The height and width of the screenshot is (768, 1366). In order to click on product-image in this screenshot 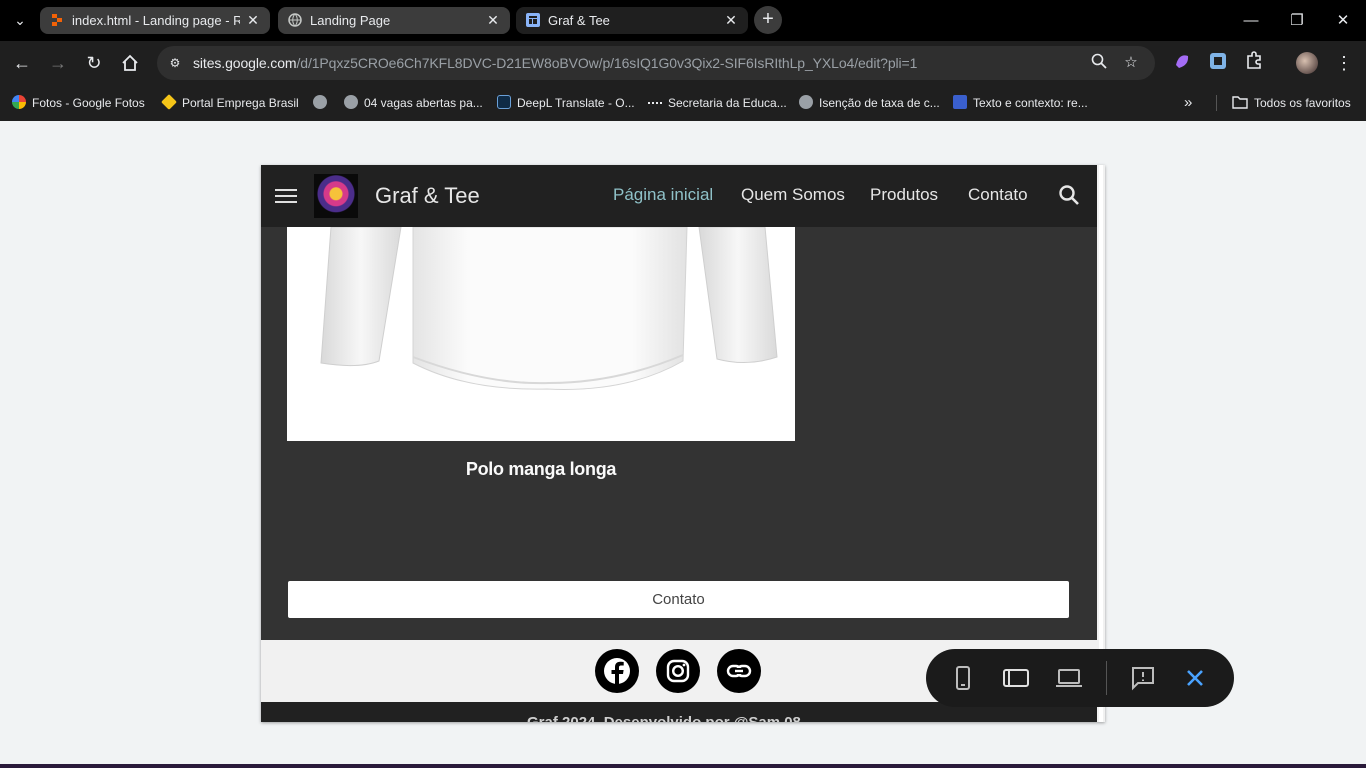, I will do `click(541, 334)`.